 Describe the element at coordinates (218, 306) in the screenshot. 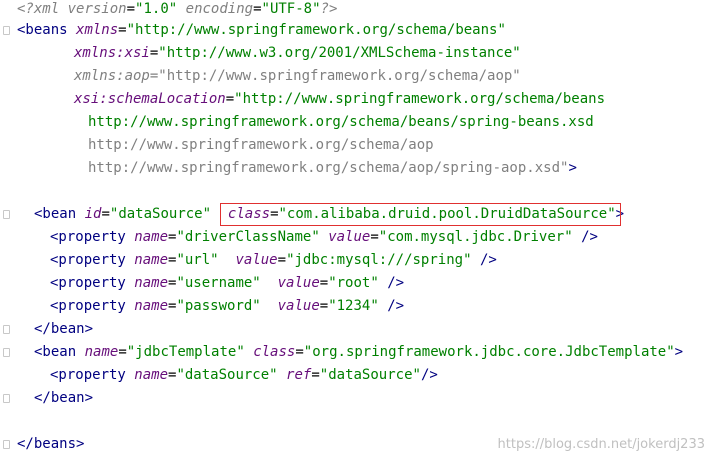

I see `property-name-value: "password"` at that location.